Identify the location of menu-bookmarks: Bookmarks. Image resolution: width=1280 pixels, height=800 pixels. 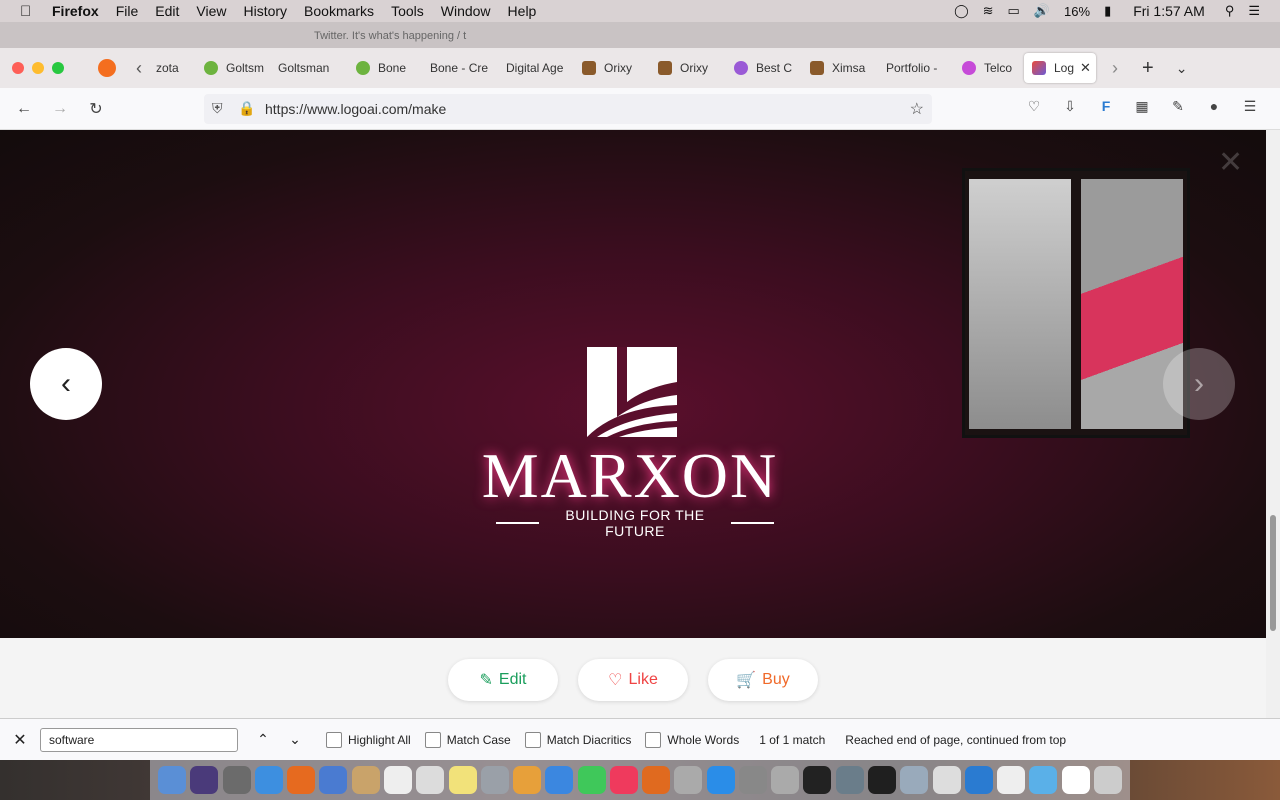
(339, 11).